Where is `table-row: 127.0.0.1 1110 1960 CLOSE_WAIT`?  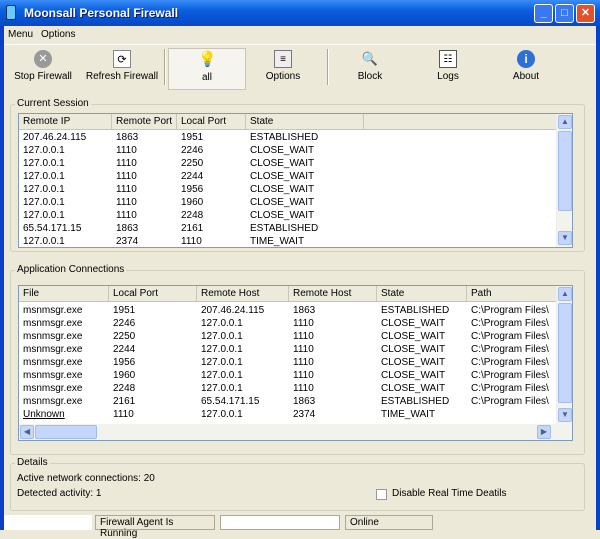 table-row: 127.0.0.1 1110 1960 CLOSE_WAIT is located at coordinates (287, 203).